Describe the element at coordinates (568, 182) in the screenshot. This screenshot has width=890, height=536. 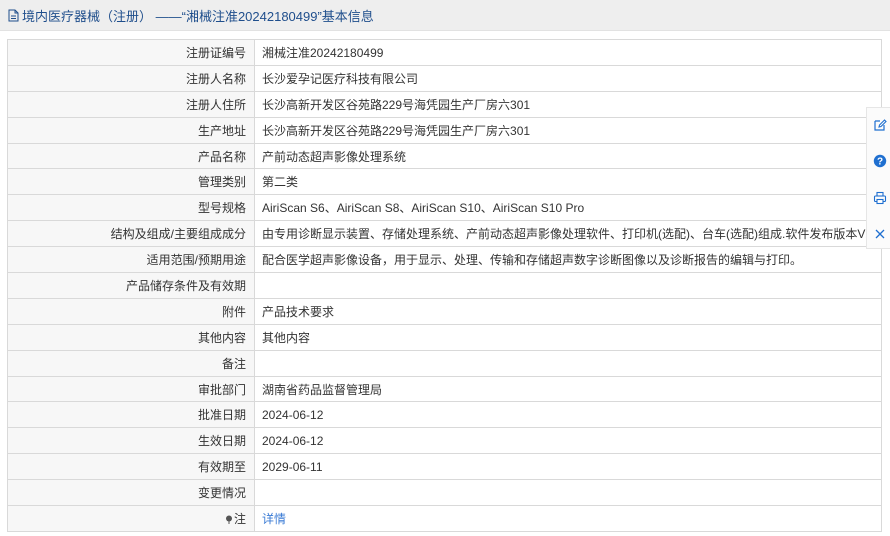
I see `row-value: 第二类` at that location.